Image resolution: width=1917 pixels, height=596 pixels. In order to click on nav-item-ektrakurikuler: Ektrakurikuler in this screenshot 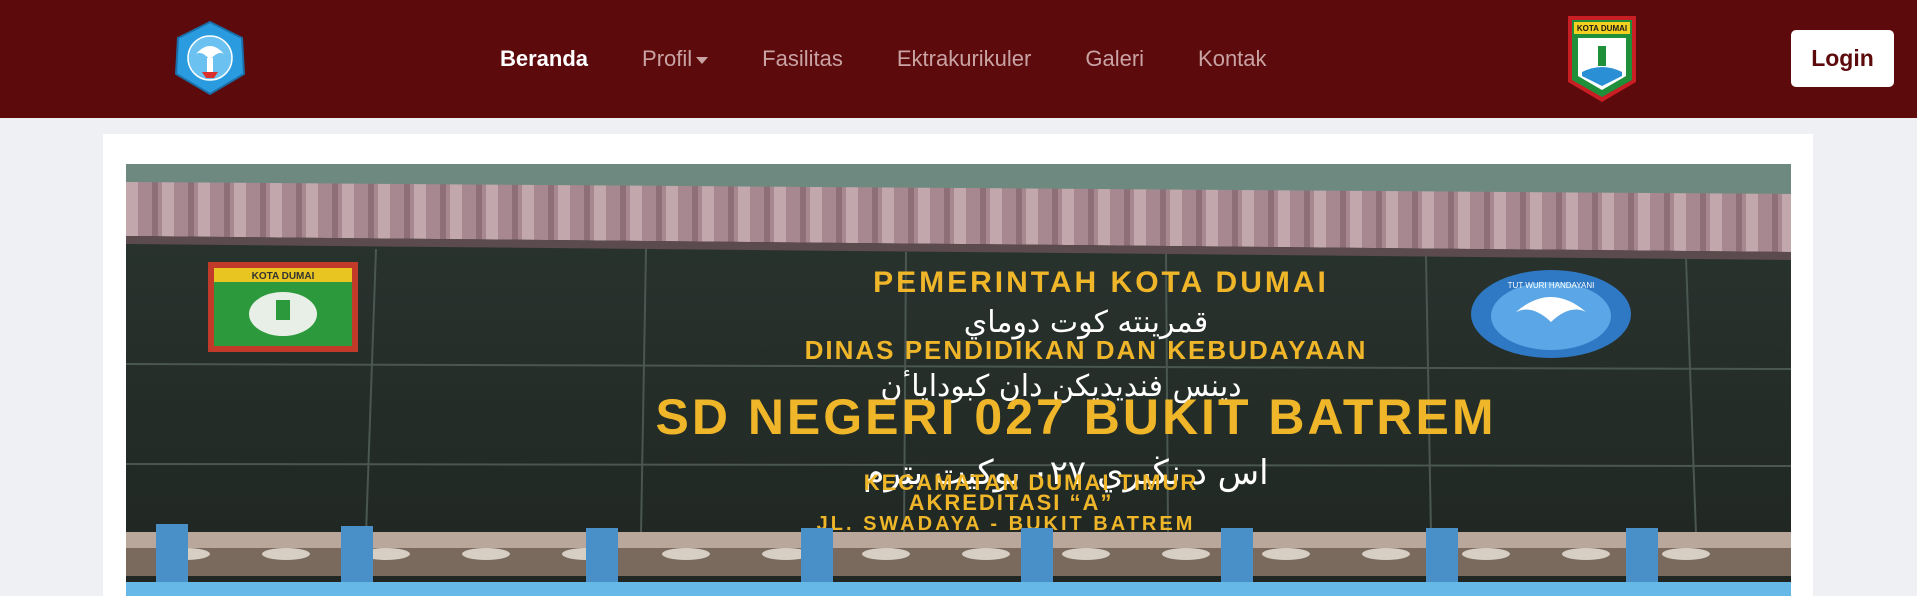, I will do `click(964, 59)`.